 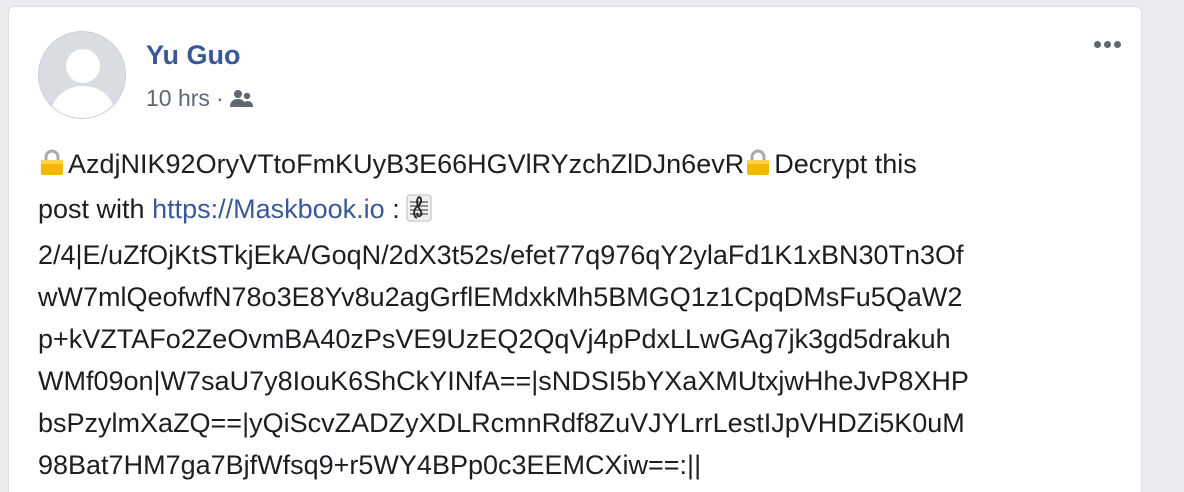 I want to click on decrypt-text: Decrypt this, so click(x=845, y=164).